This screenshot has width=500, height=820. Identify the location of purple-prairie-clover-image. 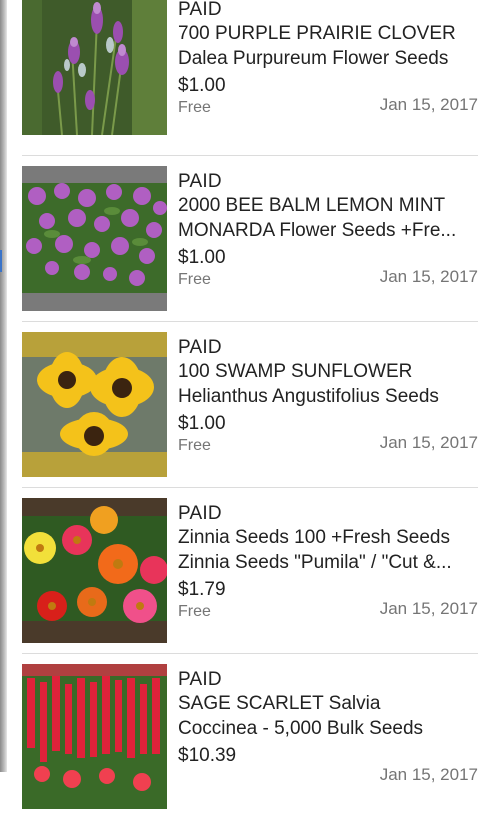
(94, 67).